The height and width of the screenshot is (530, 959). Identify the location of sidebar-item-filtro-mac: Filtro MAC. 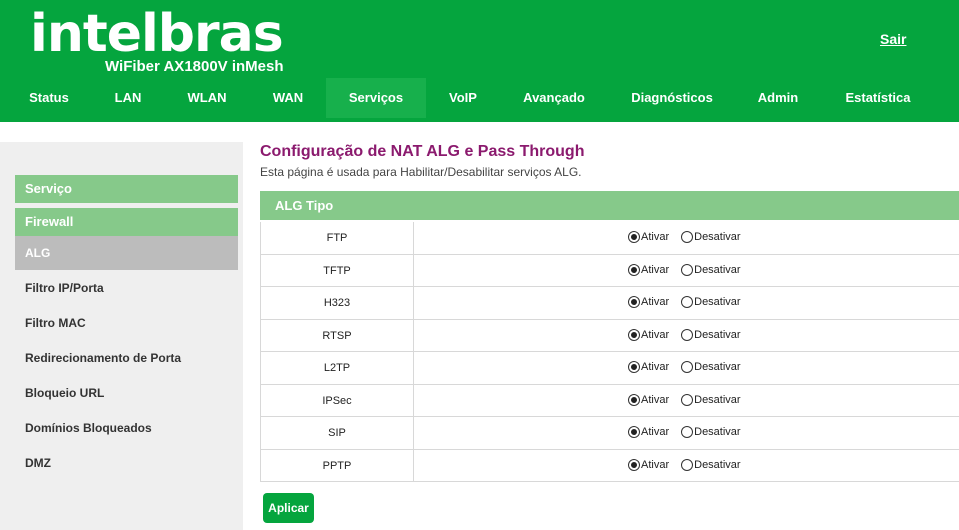
(126, 323).